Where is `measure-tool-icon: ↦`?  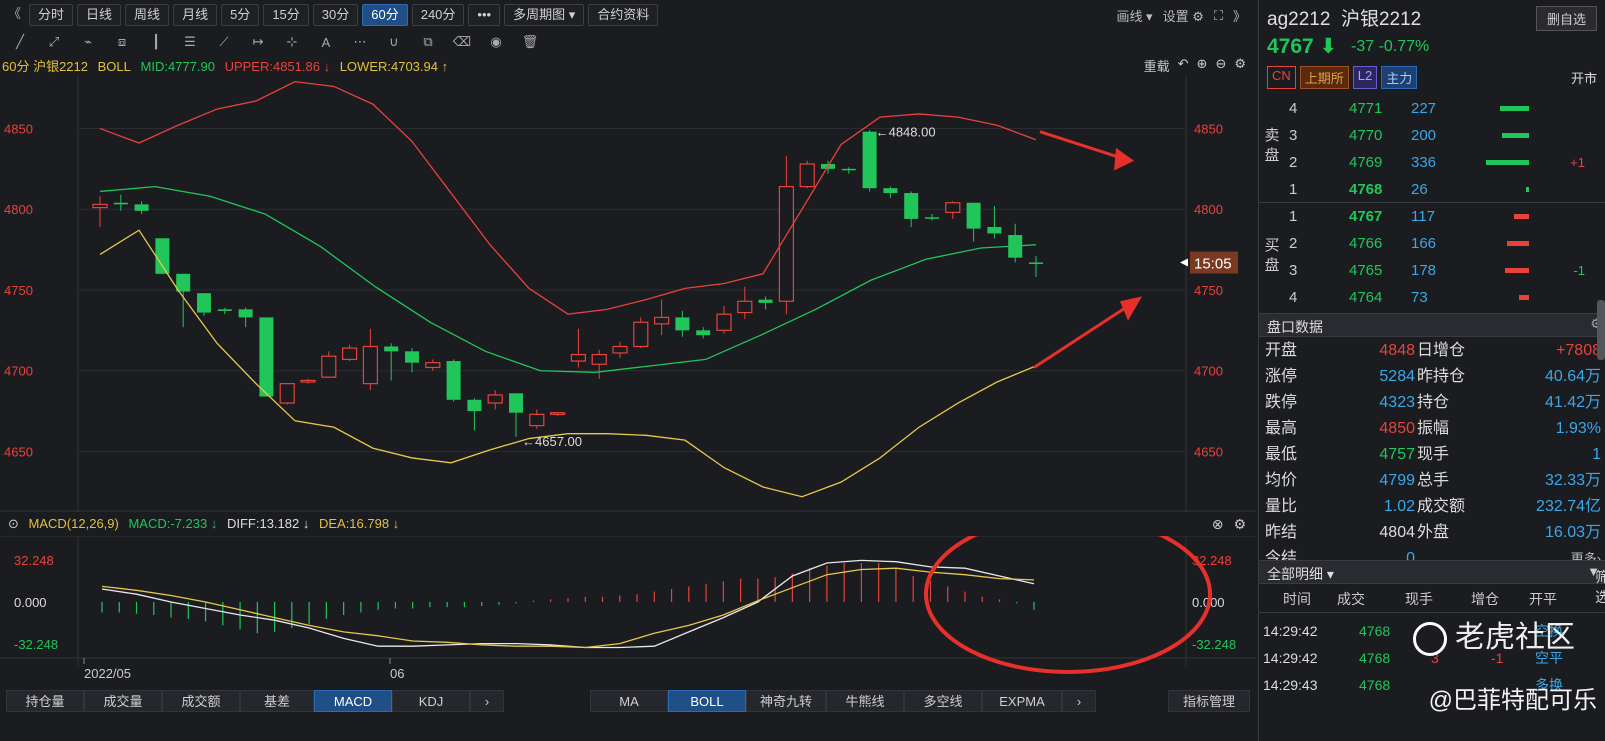 measure-tool-icon: ↦ is located at coordinates (258, 42).